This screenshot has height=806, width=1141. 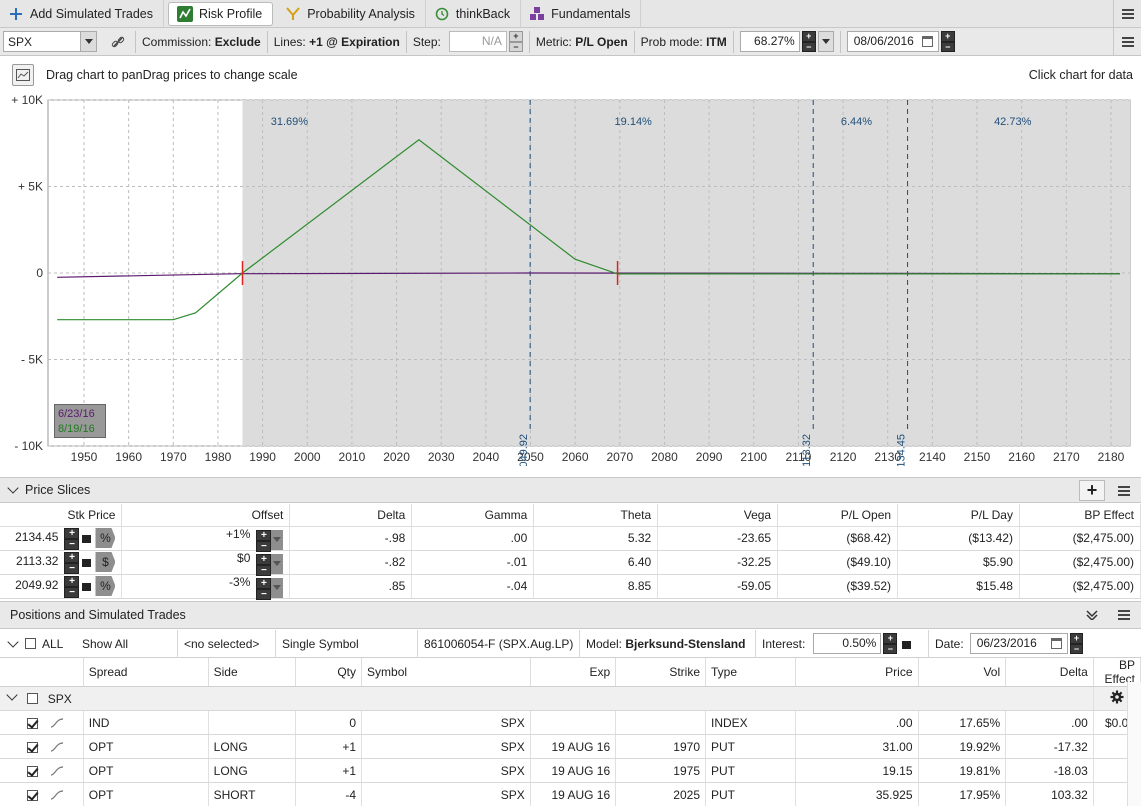 What do you see at coordinates (1057, 643) in the screenshot?
I see `calendar-icon` at bounding box center [1057, 643].